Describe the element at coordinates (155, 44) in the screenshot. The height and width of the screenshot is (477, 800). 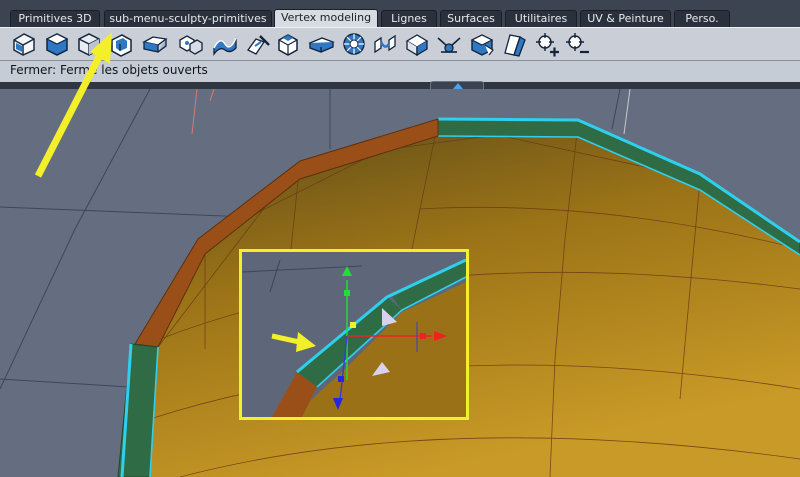
I see `plane-insert-icon` at that location.